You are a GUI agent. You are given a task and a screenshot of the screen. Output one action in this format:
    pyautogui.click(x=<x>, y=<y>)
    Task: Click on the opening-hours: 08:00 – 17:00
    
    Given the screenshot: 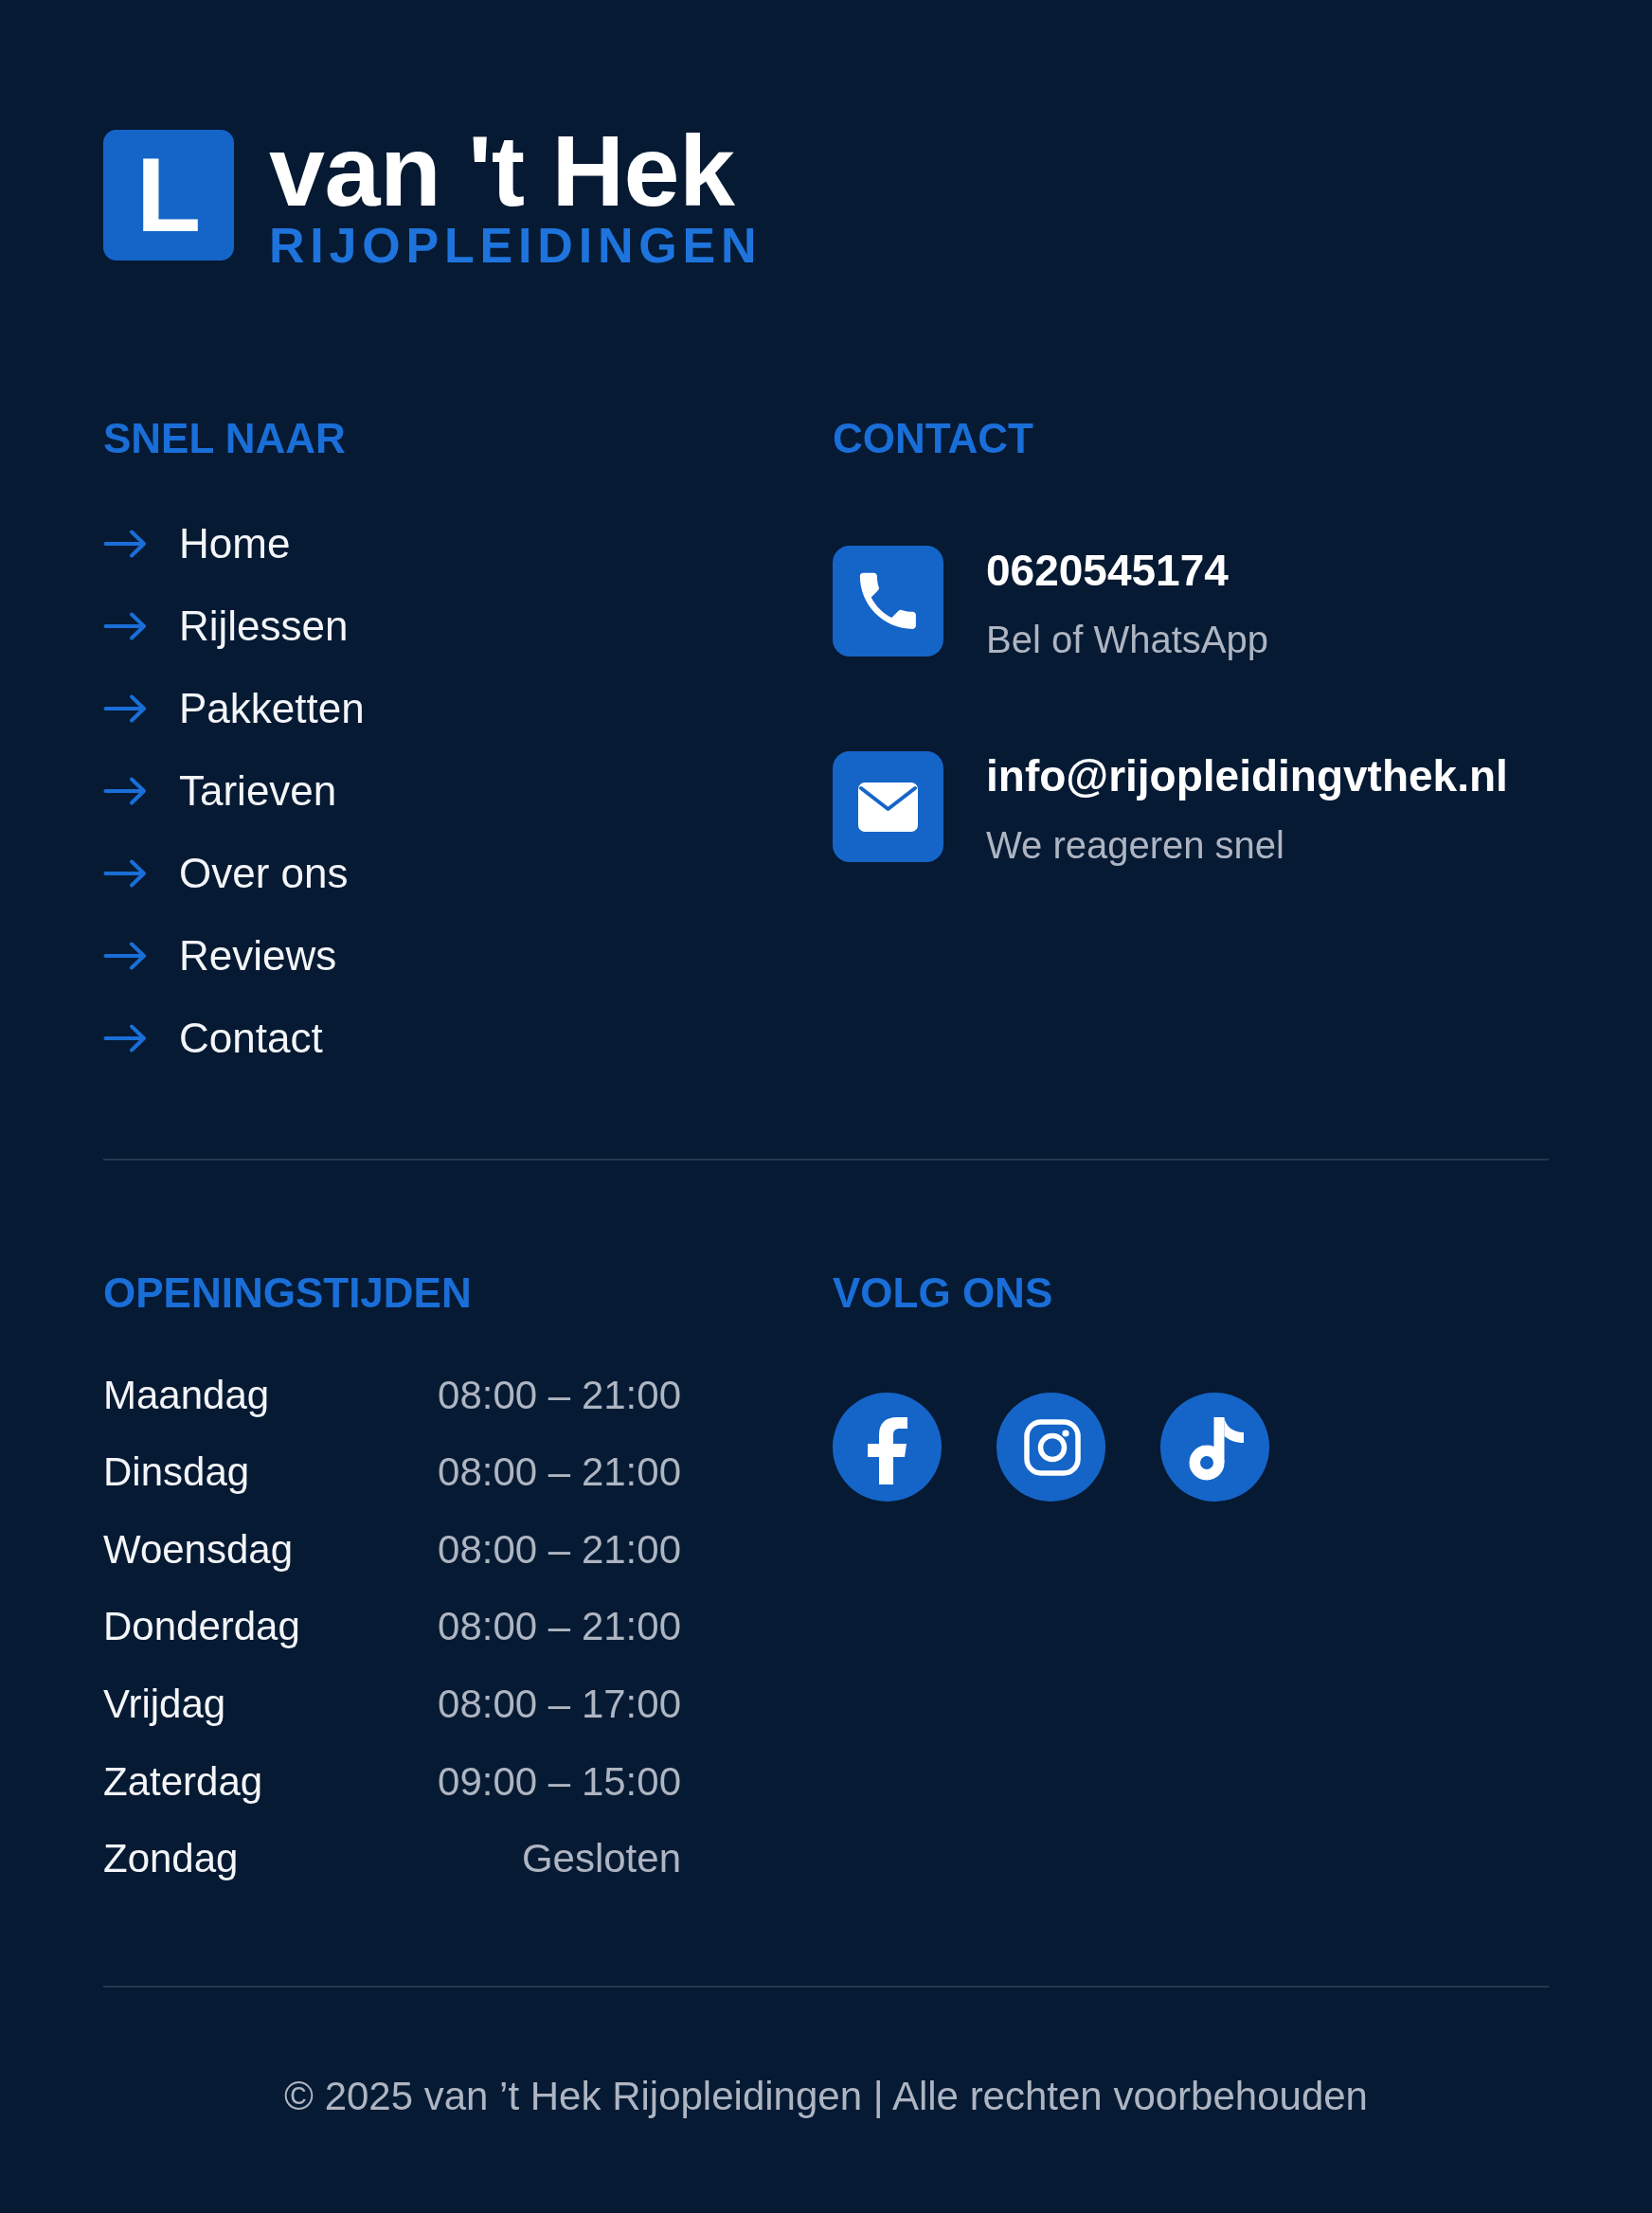 What is the action you would take?
    pyautogui.click(x=559, y=1704)
    